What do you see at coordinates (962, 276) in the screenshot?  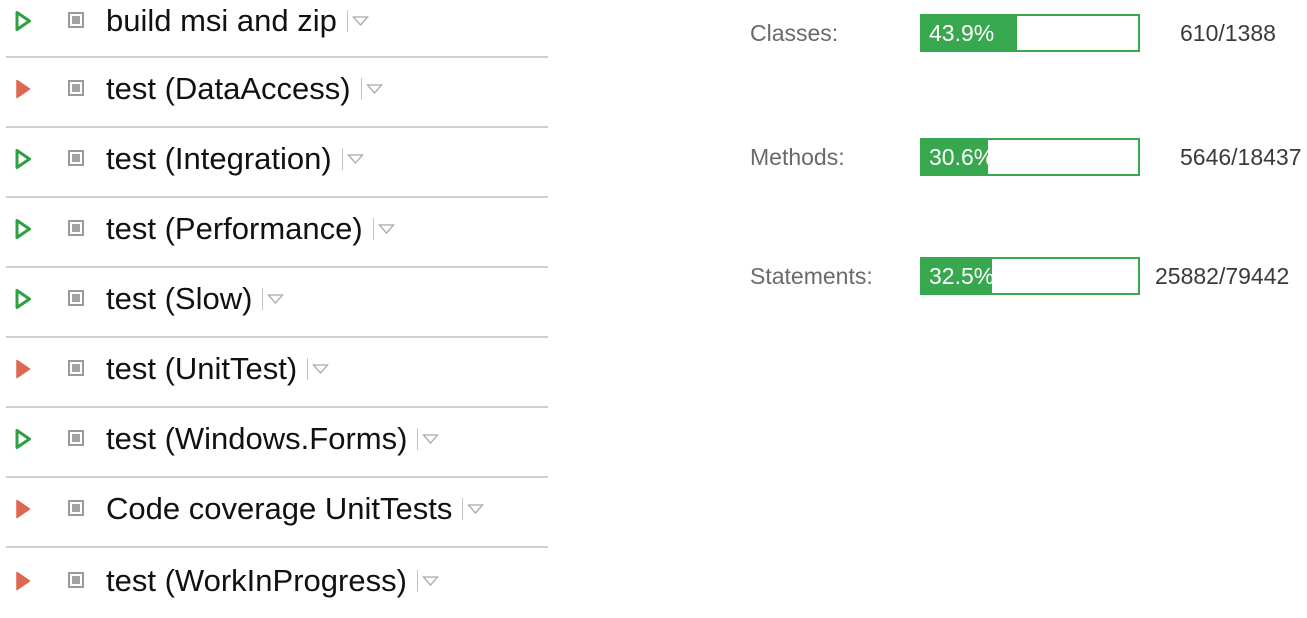 I see `coverage-percent: 32.5%` at bounding box center [962, 276].